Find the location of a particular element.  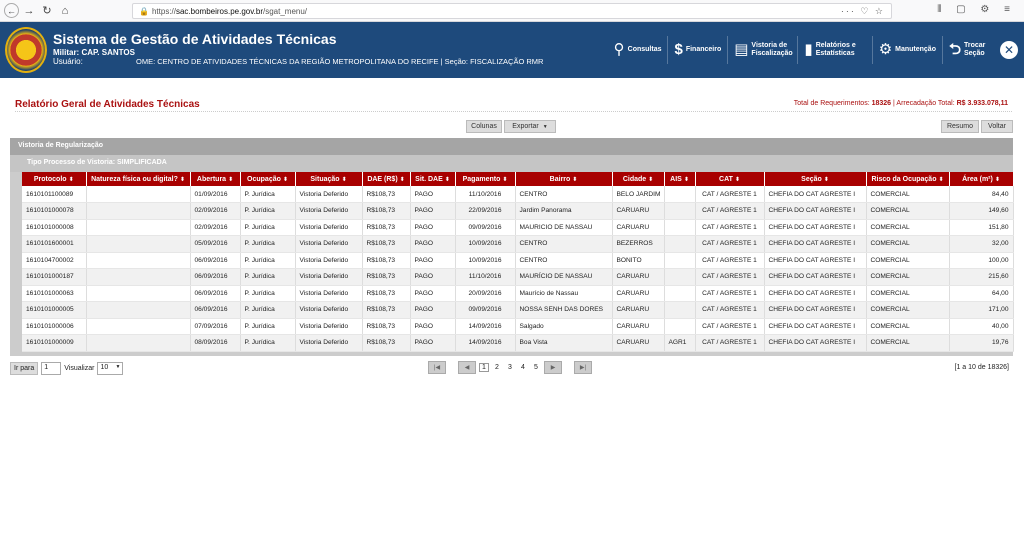

column-header: Abertura ⬍ is located at coordinates (215, 179).